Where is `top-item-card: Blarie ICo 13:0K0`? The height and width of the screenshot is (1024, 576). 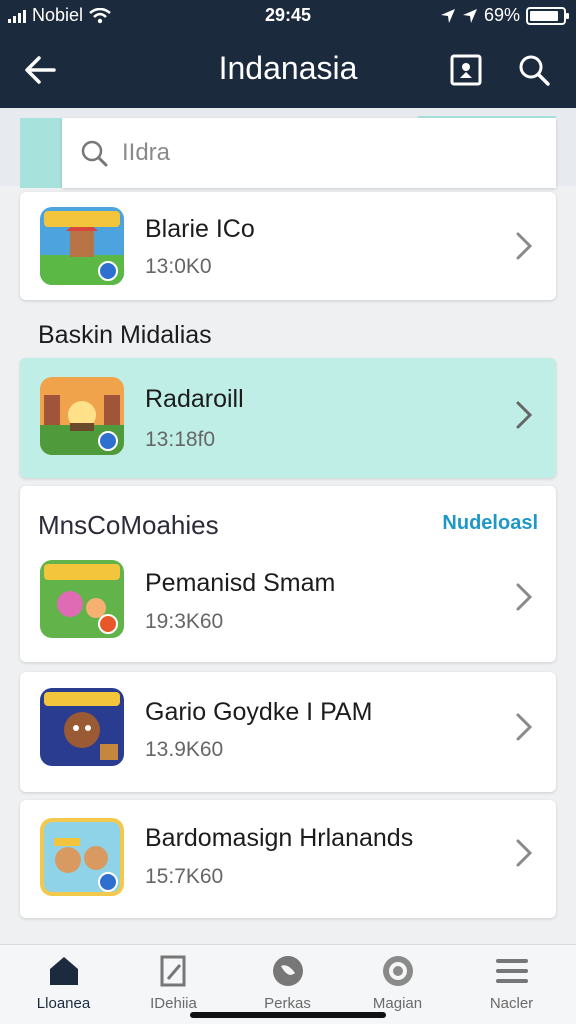
top-item-card: Blarie ICo 13:0K0 is located at coordinates (288, 246).